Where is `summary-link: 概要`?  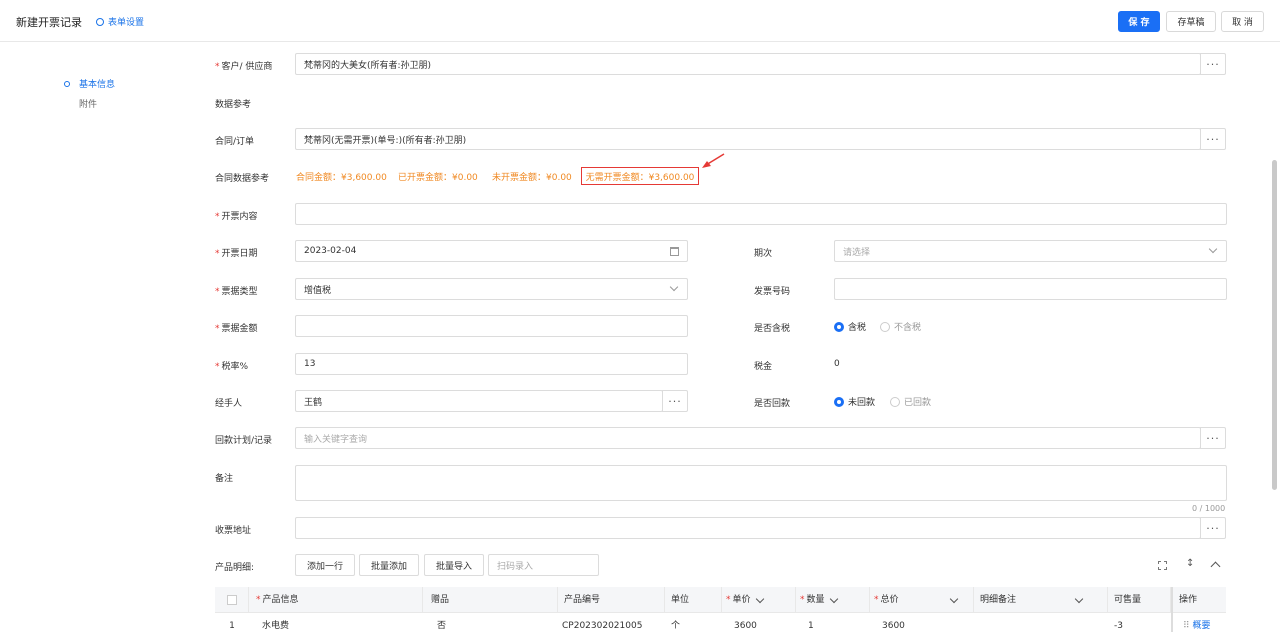
summary-link: 概要 is located at coordinates (1201, 626).